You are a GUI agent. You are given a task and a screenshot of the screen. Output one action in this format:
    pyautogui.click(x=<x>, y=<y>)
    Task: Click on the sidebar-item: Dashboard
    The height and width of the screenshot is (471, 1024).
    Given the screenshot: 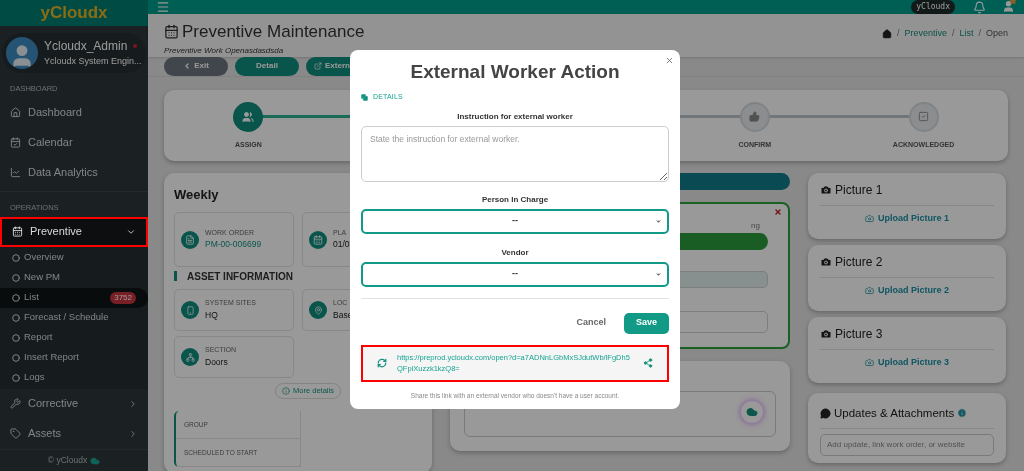 What is the action you would take?
    pyautogui.click(x=74, y=112)
    